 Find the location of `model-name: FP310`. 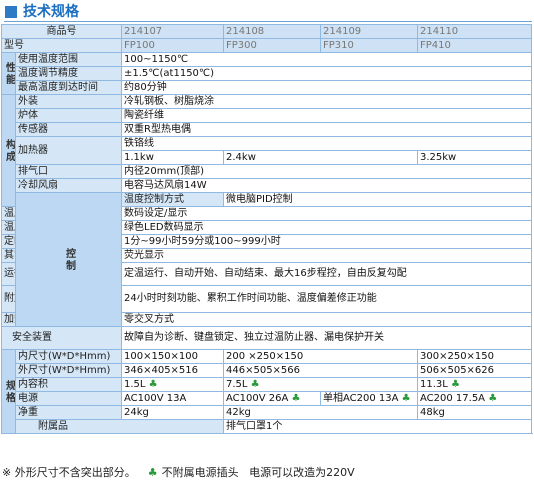

model-name: FP310 is located at coordinates (369, 45).